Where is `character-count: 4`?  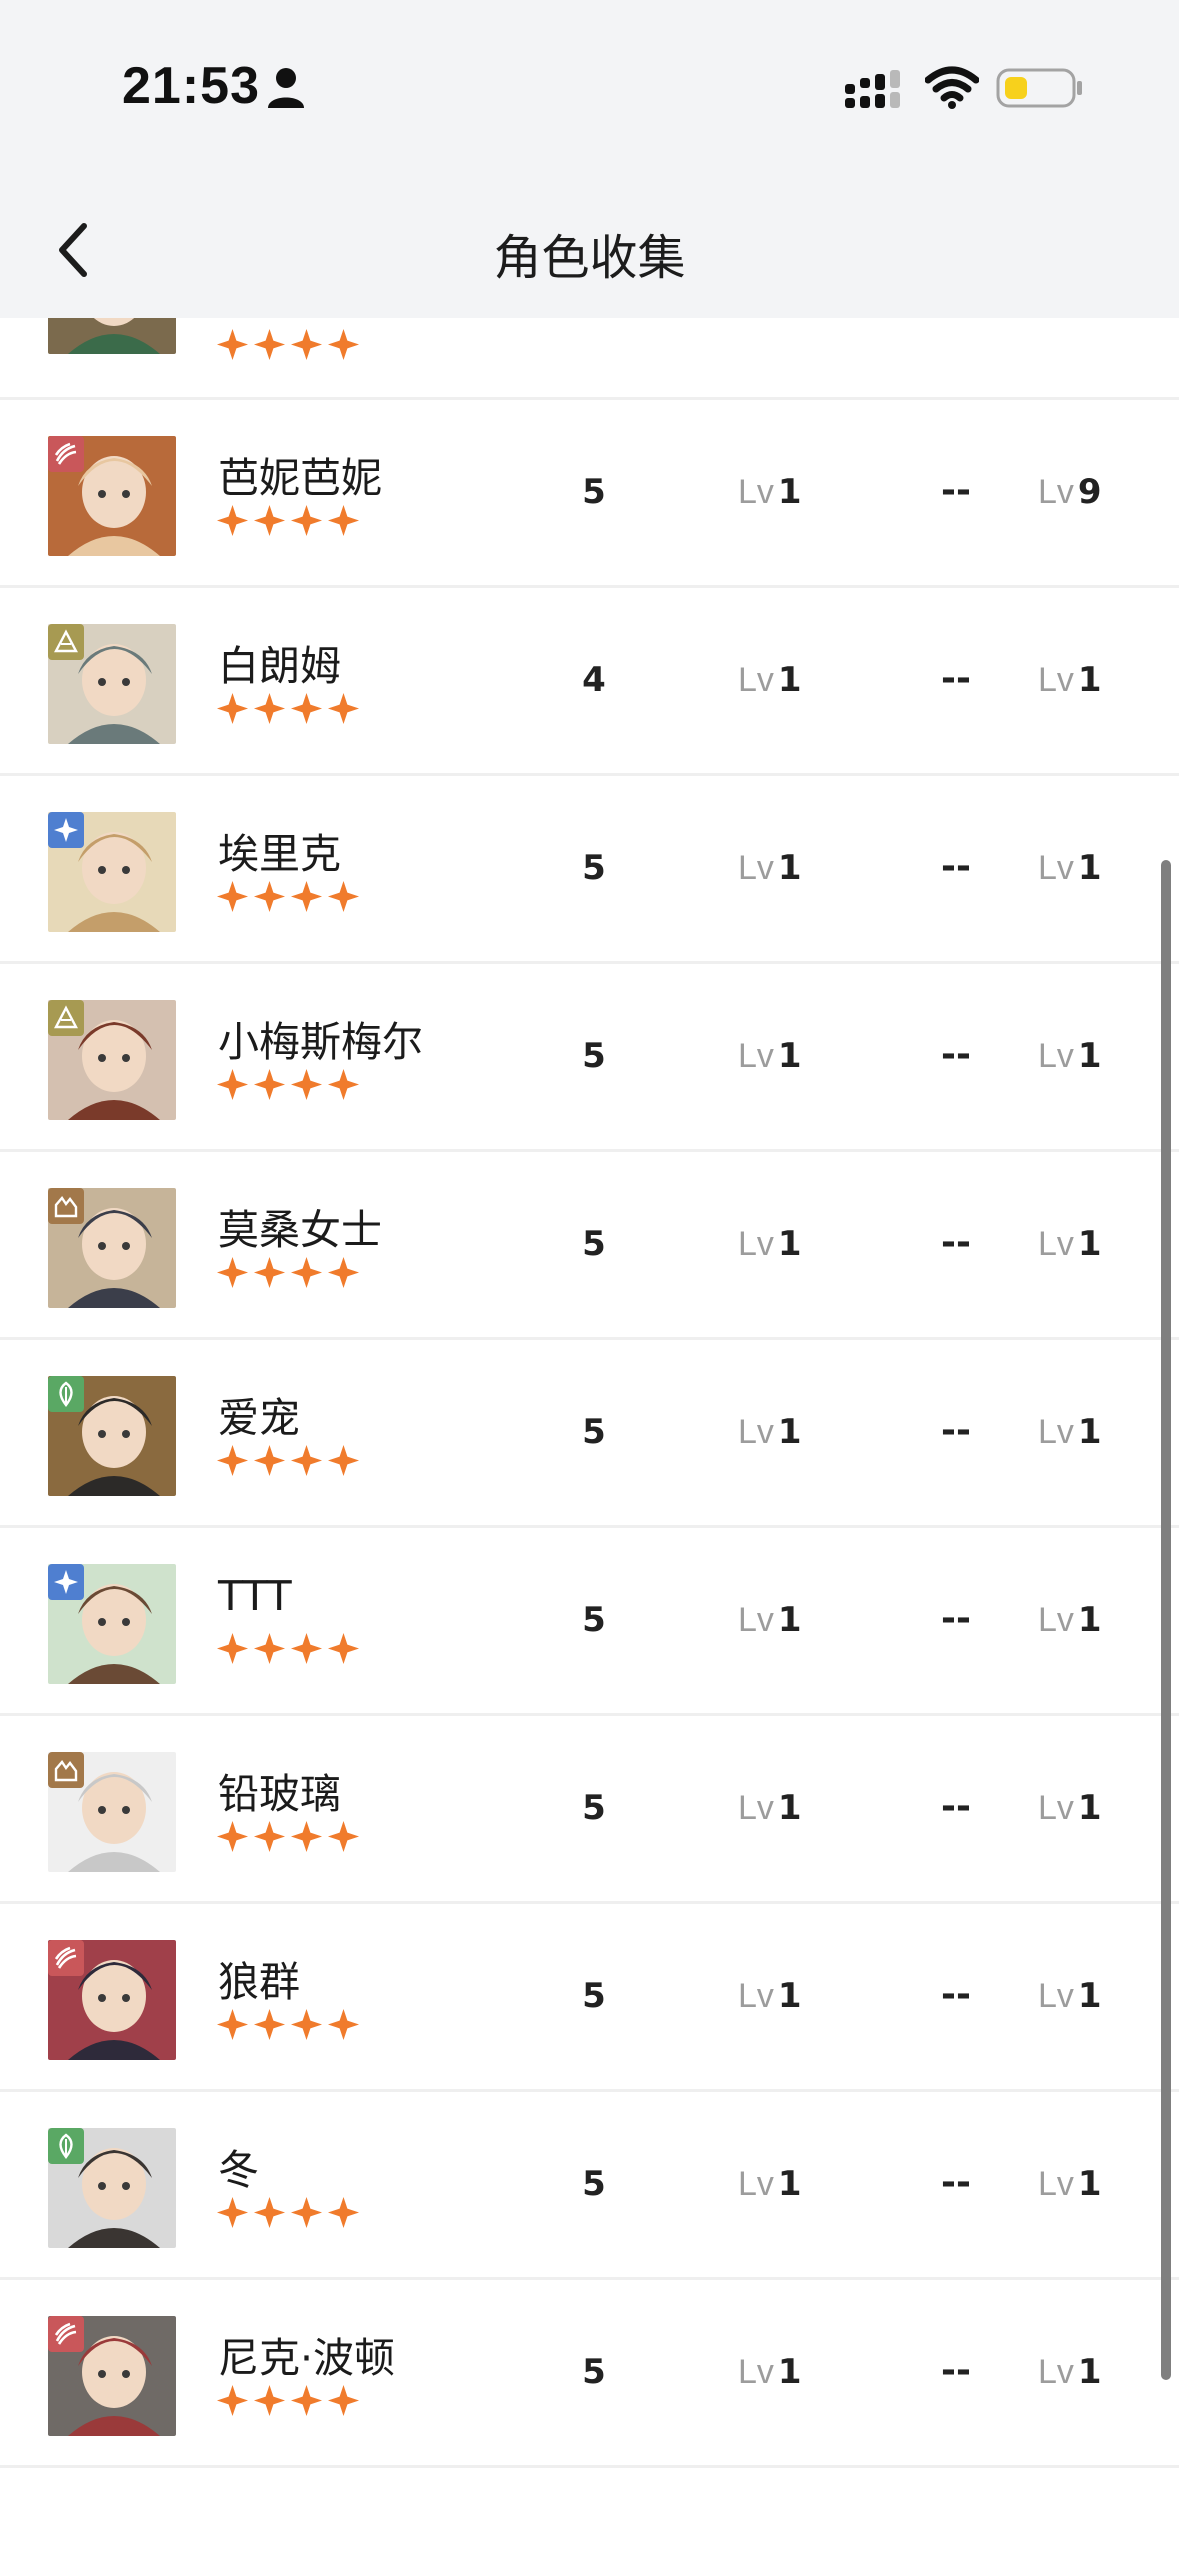
character-count: 4 is located at coordinates (594, 680).